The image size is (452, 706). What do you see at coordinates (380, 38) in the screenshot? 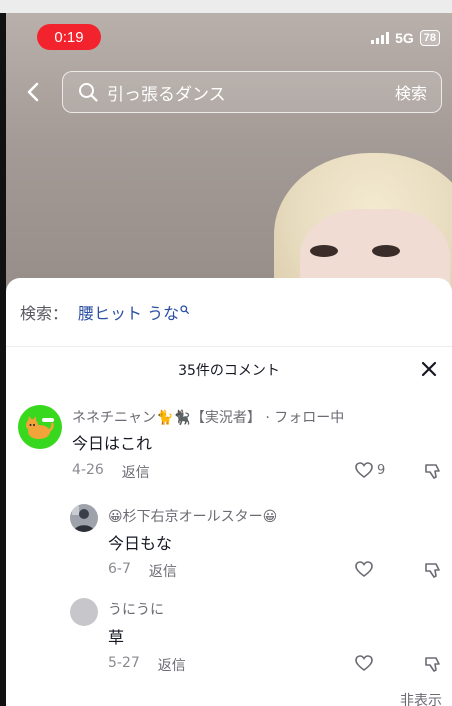
I see `signal-icon` at bounding box center [380, 38].